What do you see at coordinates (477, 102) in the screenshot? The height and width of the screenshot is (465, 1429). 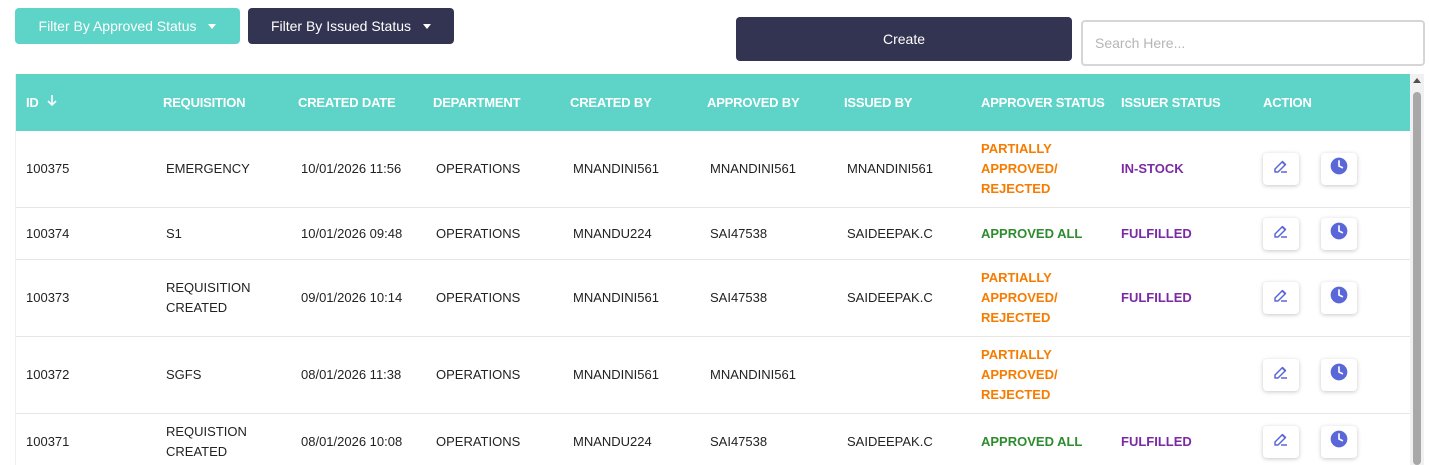 I see `header-department: DEPARTMENT` at bounding box center [477, 102].